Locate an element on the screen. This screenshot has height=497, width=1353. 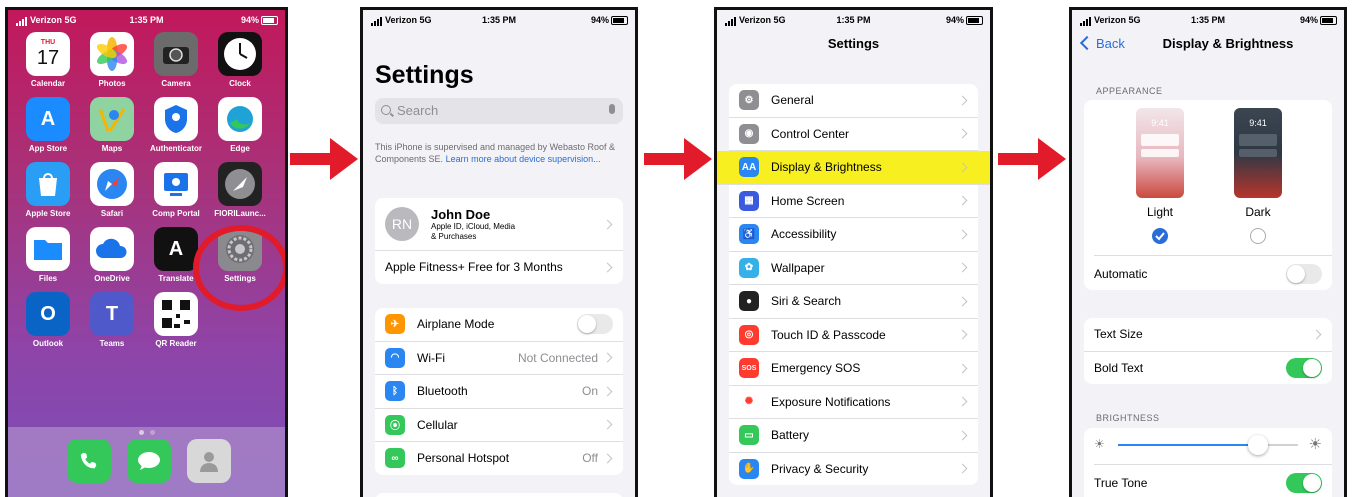
dock-contacts is located at coordinates (209, 461).